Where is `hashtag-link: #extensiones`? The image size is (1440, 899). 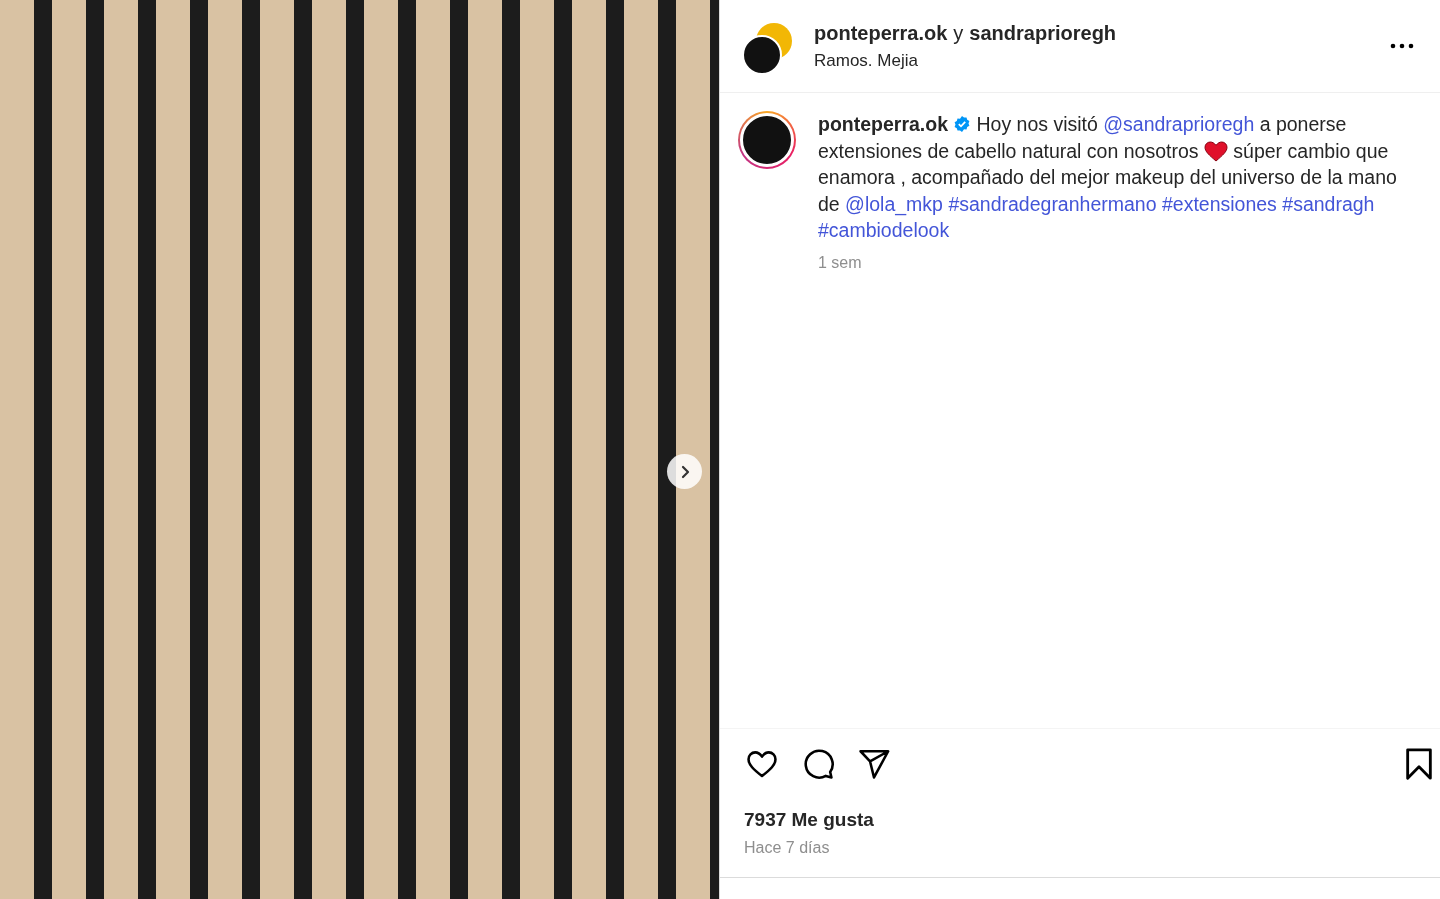 hashtag-link: #extensiones is located at coordinates (1219, 203).